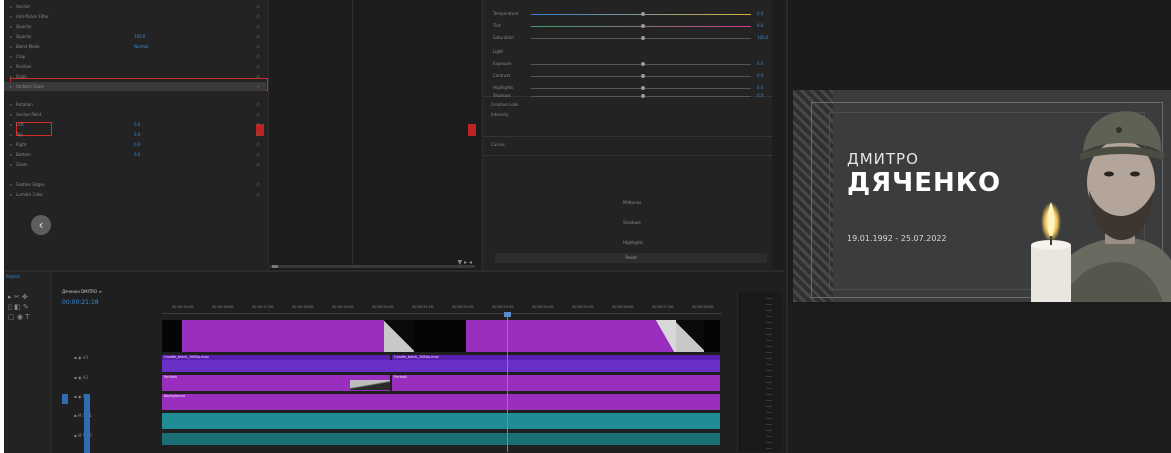  I want to click on fx-row: ▸ Anti-flicker Filter ↺, so click(135, 16).